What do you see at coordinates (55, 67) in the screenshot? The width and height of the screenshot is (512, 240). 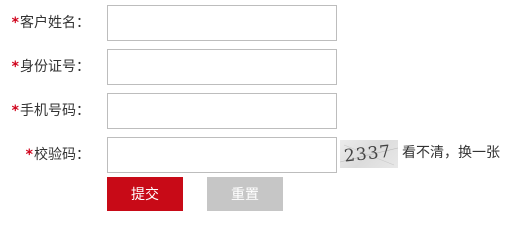 I see `id-number-label-text: 身份证号：` at bounding box center [55, 67].